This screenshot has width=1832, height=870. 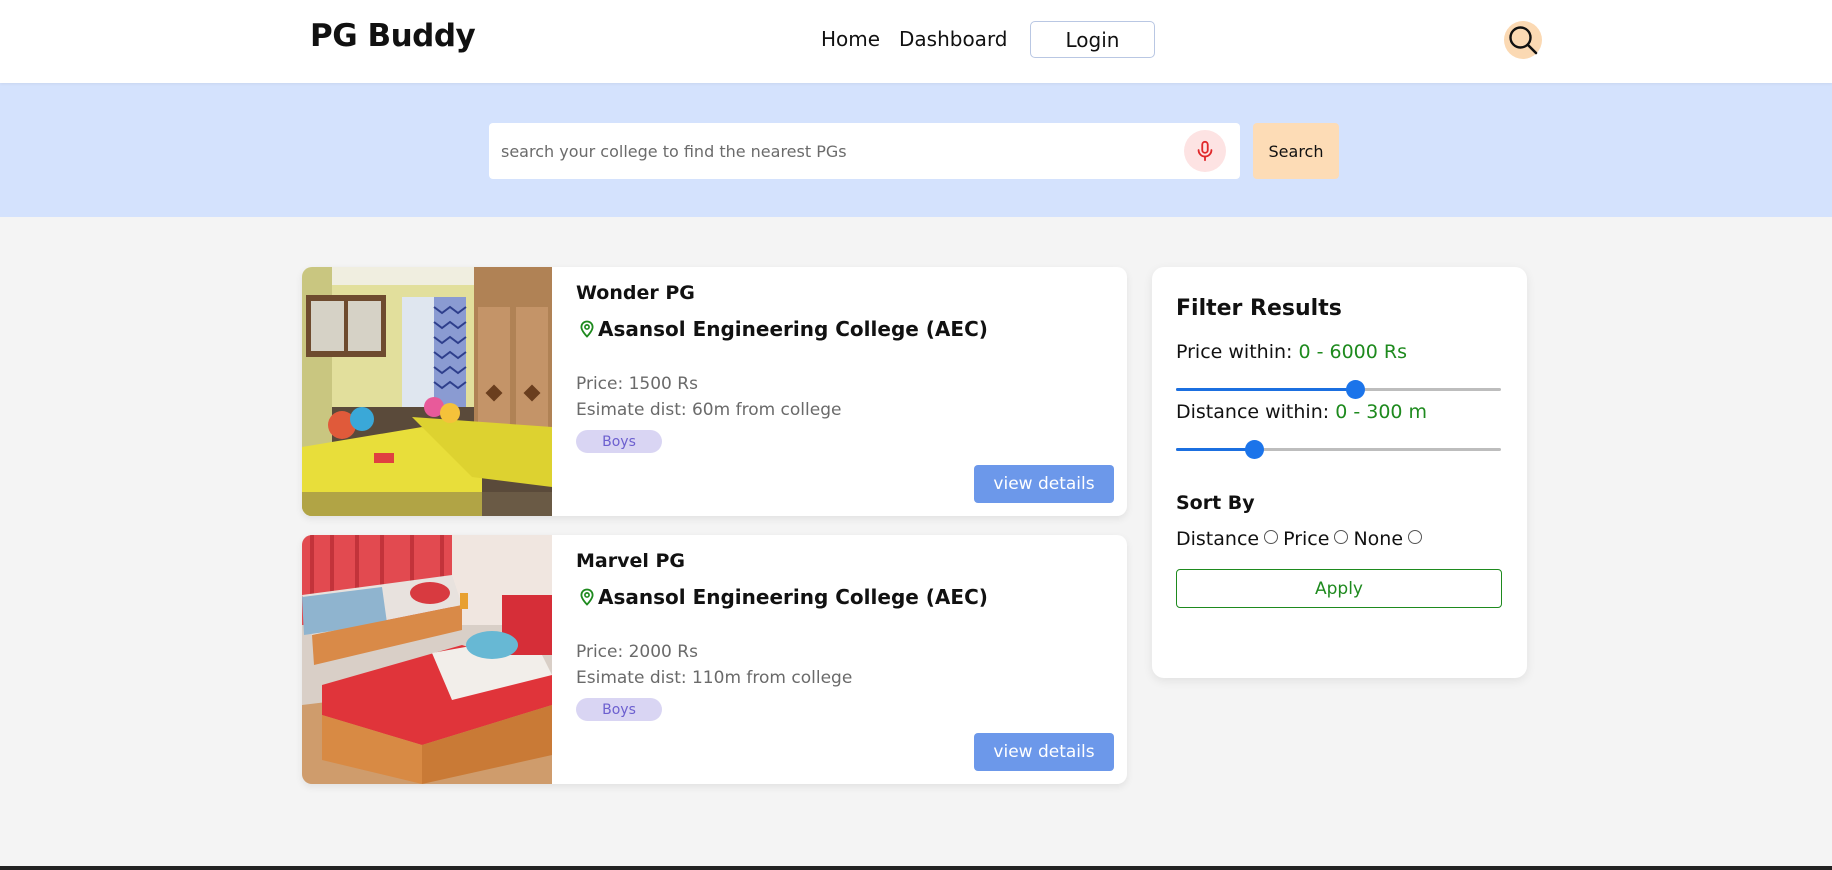 What do you see at coordinates (637, 652) in the screenshot?
I see `pg-price: Price: 2000 Rs` at bounding box center [637, 652].